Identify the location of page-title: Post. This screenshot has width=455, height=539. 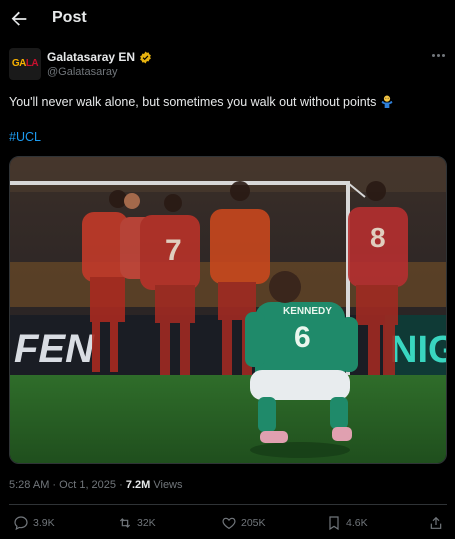
(69, 17).